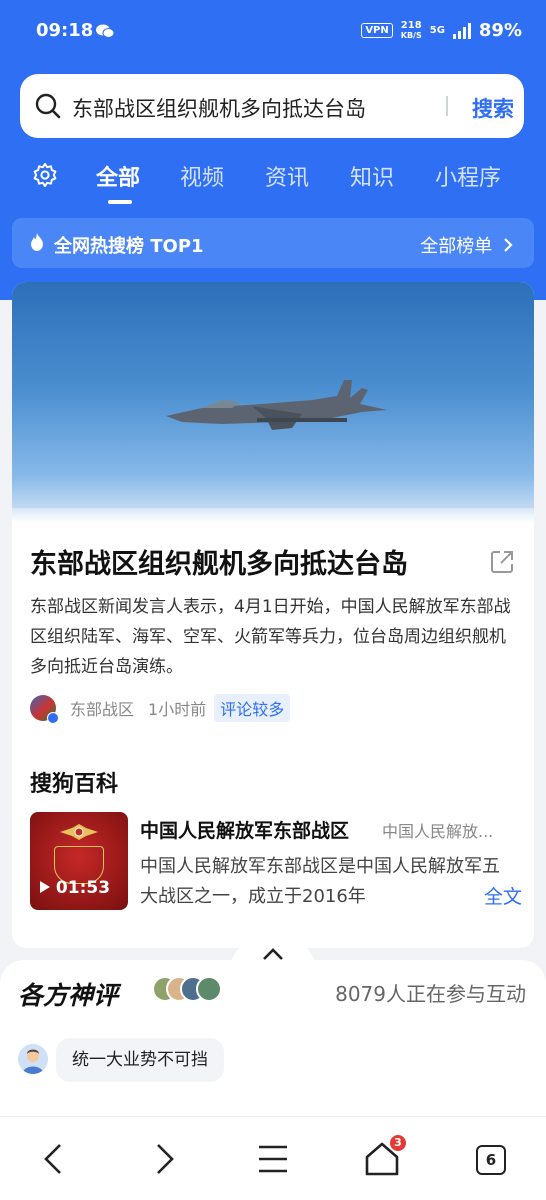 The image size is (546, 1200). I want to click on net-speed-value: 218, so click(411, 25).